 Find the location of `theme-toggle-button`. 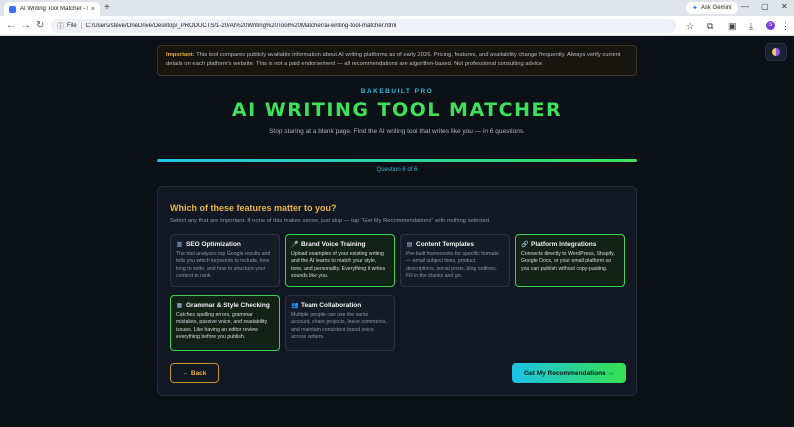

theme-toggle-button is located at coordinates (776, 52).